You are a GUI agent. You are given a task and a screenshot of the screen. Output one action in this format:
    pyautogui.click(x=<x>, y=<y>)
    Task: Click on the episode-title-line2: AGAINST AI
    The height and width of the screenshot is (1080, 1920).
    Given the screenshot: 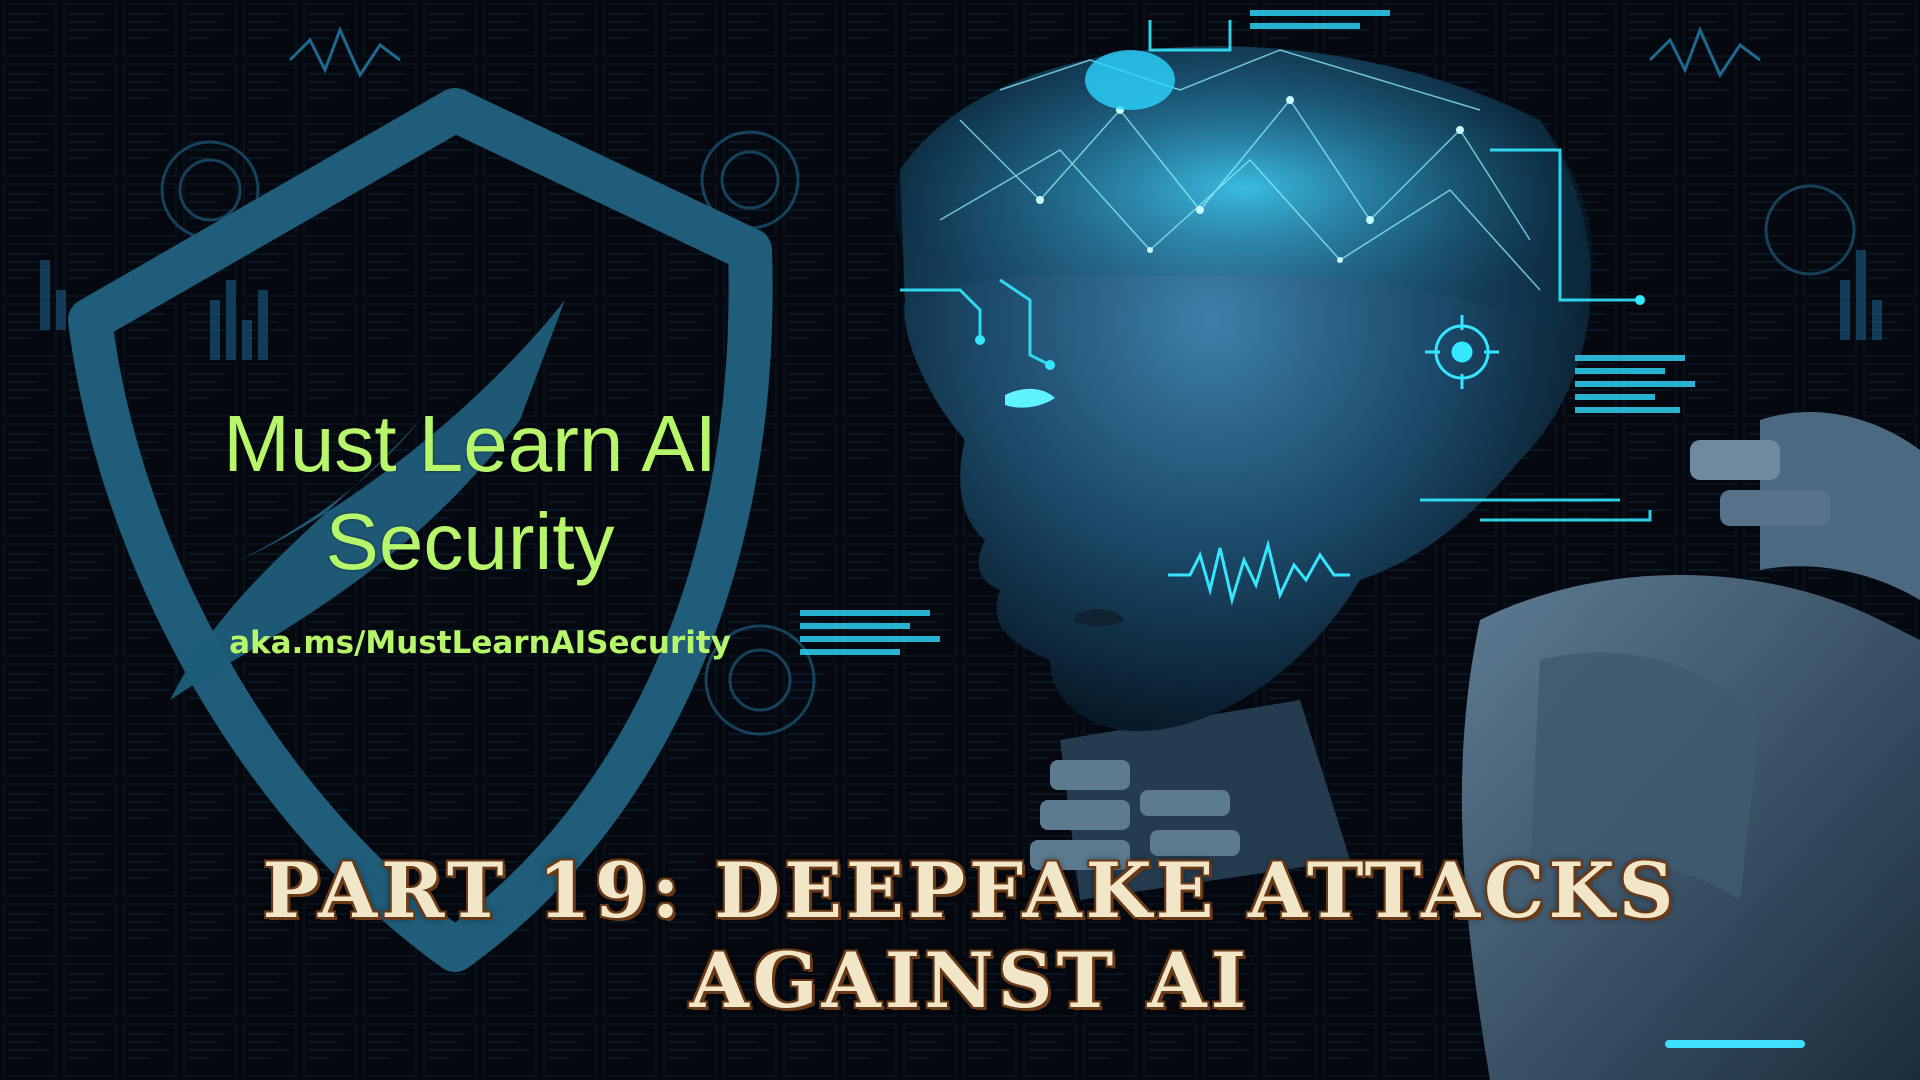 What is the action you would take?
    pyautogui.click(x=970, y=980)
    